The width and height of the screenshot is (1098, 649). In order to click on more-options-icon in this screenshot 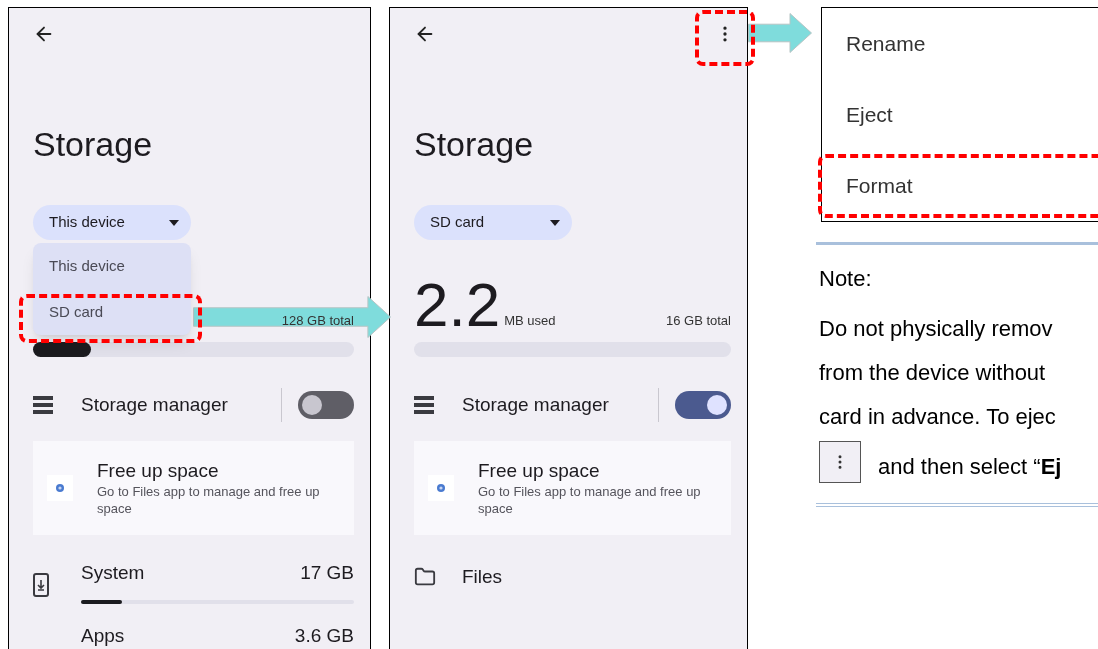, I will do `click(840, 462)`.